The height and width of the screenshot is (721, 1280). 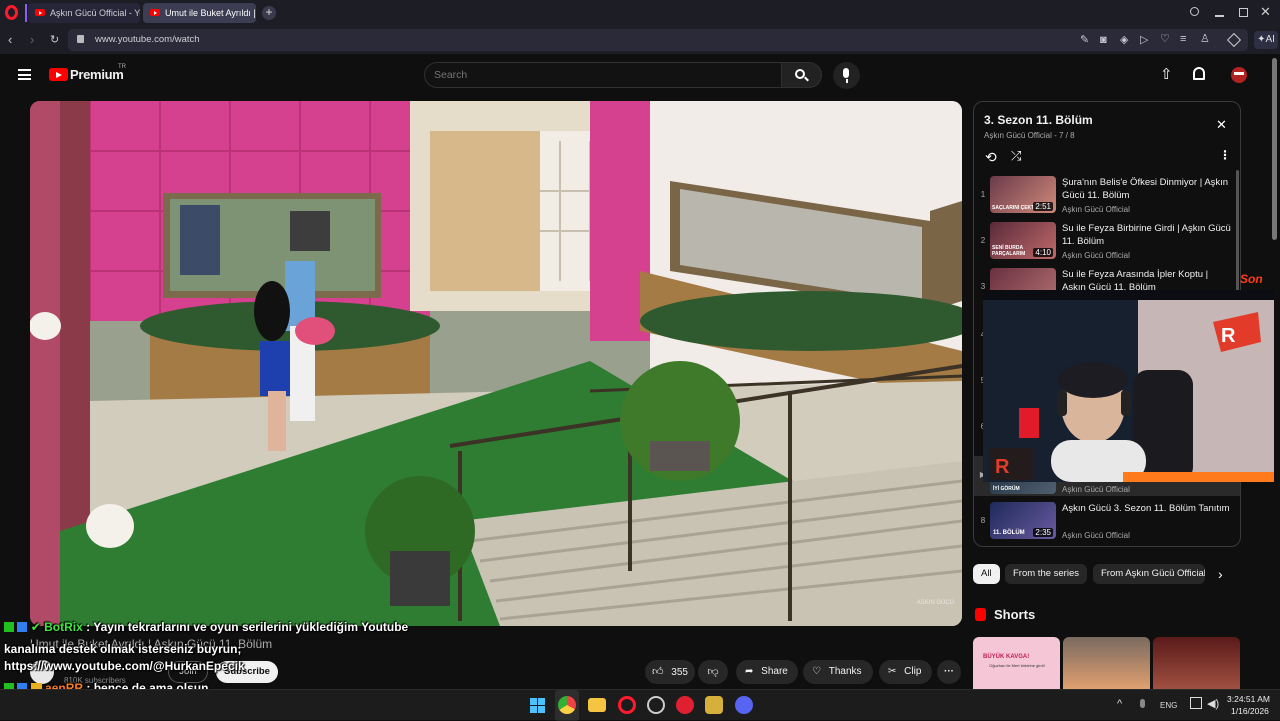 I want to click on volume-icon: ◀), so click(x=1213, y=703).